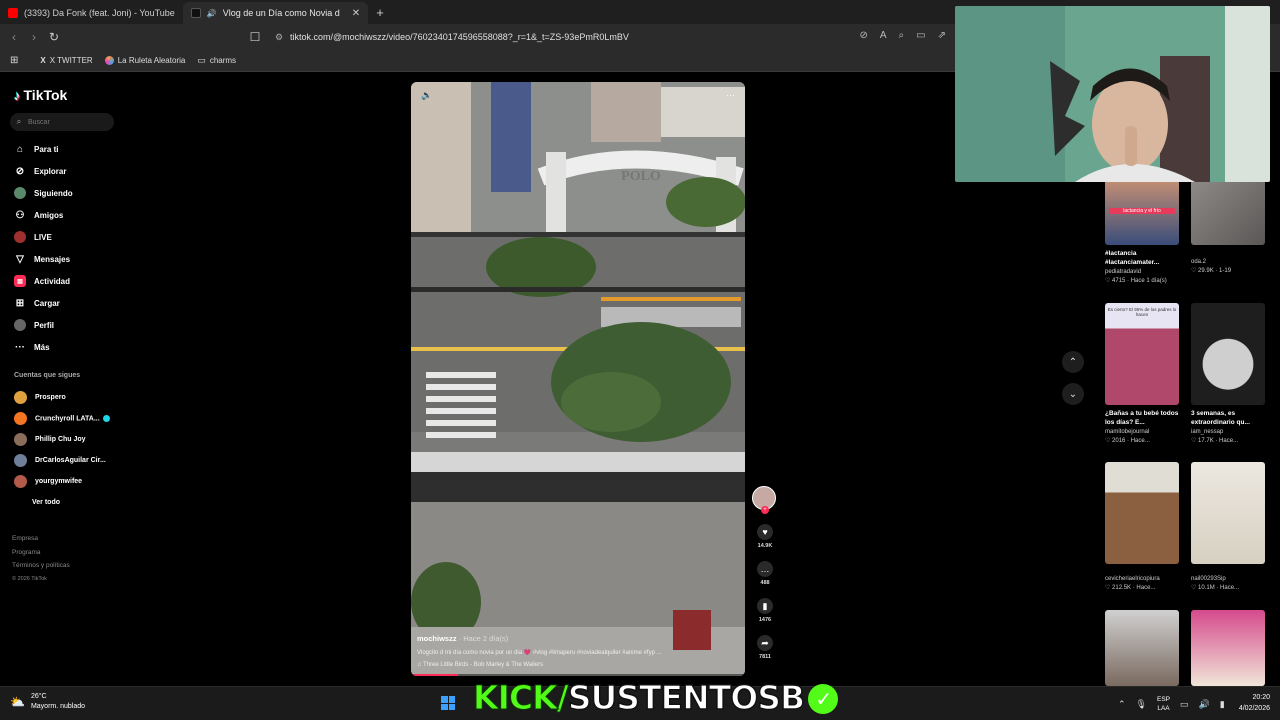  I want to click on lang-code: ESP, so click(1163, 699).